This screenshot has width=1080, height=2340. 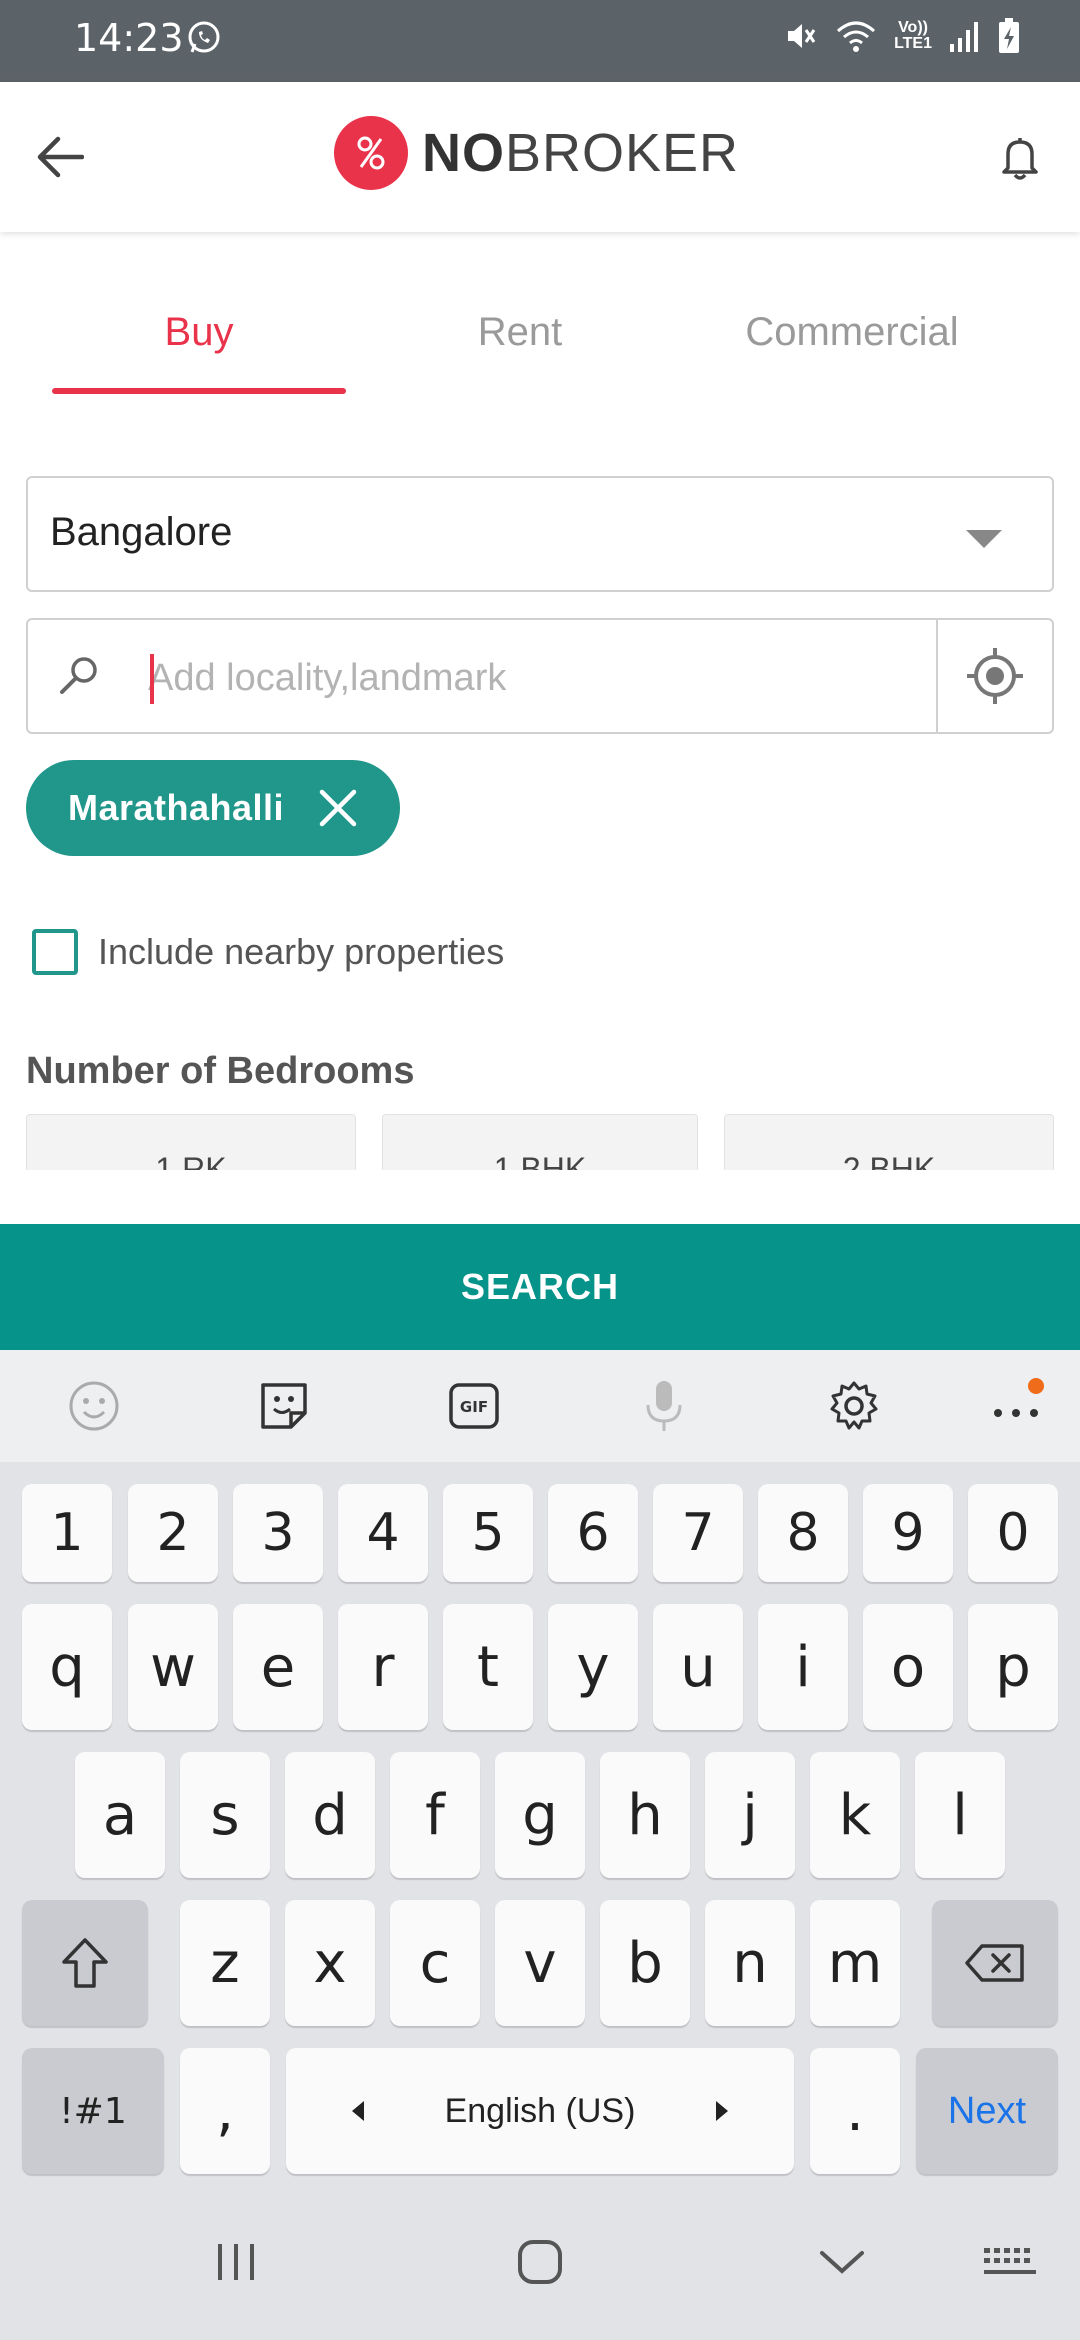 I want to click on settings-icon, so click(x=854, y=1406).